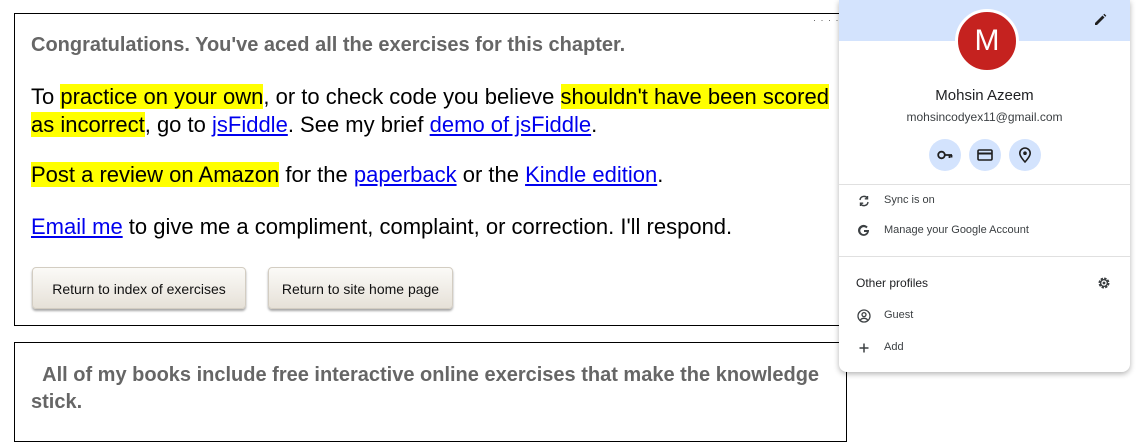  What do you see at coordinates (984, 95) in the screenshot?
I see `profile-name: Mohsin Azeem` at bounding box center [984, 95].